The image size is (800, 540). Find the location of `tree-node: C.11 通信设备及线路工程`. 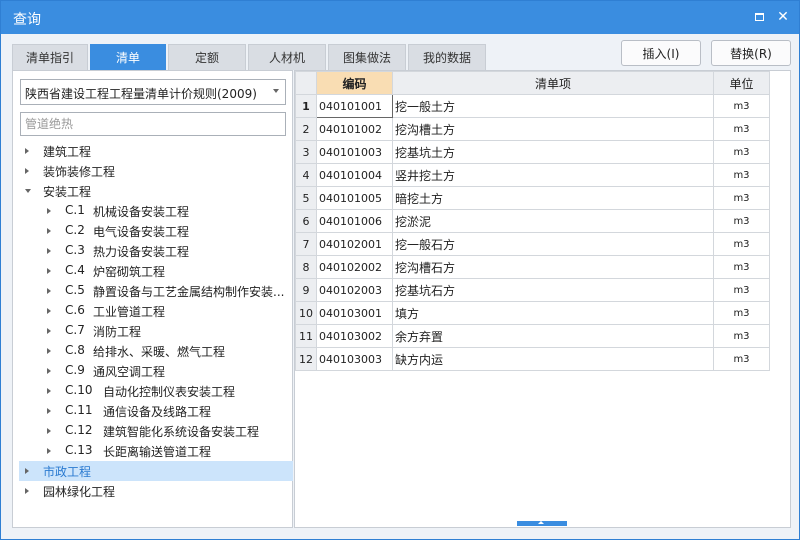

tree-node: C.11 通信设备及线路工程 is located at coordinates (152, 411).